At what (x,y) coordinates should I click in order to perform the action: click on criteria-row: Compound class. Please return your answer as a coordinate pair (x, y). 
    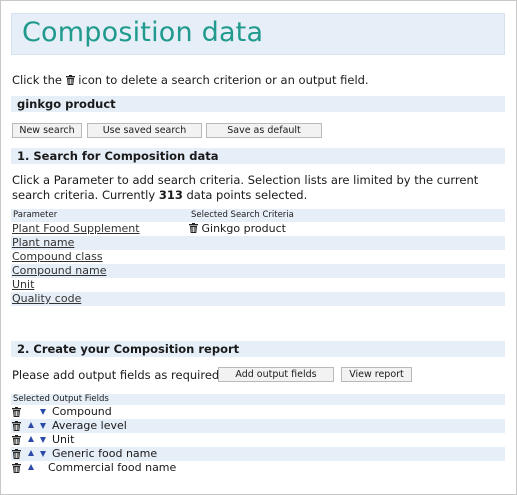
    Looking at the image, I should click on (258, 257).